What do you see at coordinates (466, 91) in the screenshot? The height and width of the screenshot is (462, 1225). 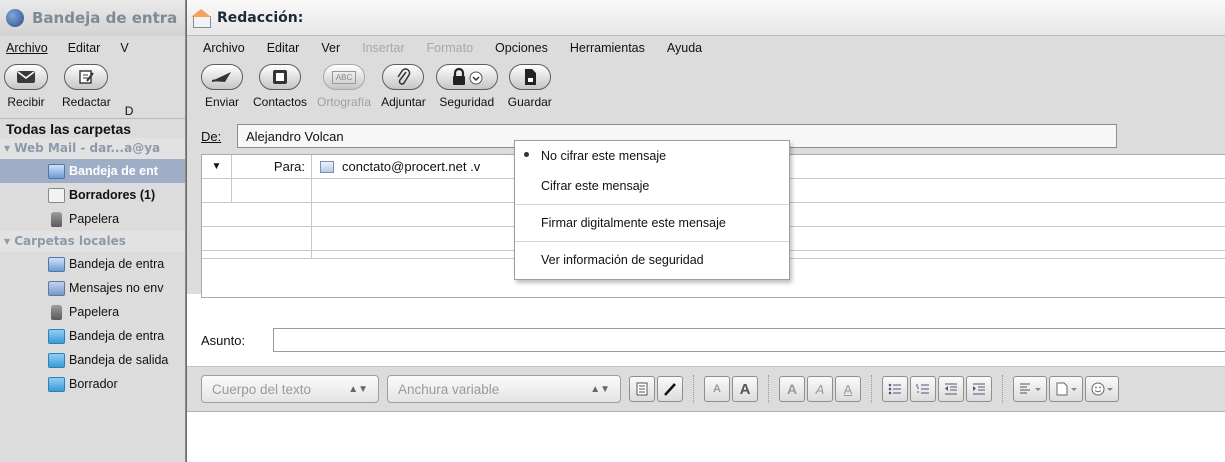 I see `security-button: Seguridad` at bounding box center [466, 91].